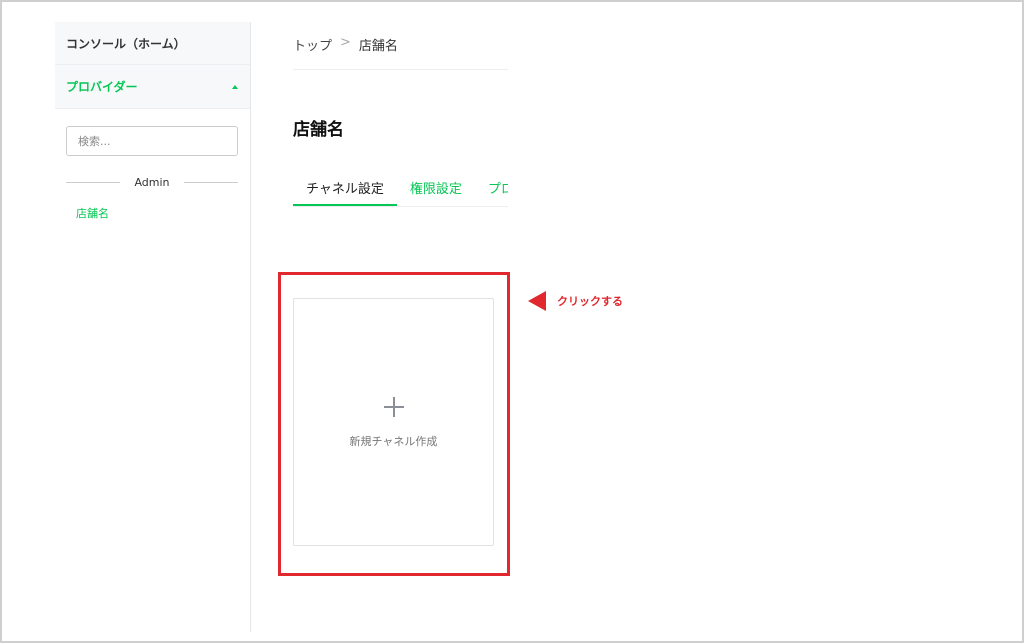  What do you see at coordinates (393, 441) in the screenshot?
I see `new-channel-label: 新規チャネル作成` at bounding box center [393, 441].